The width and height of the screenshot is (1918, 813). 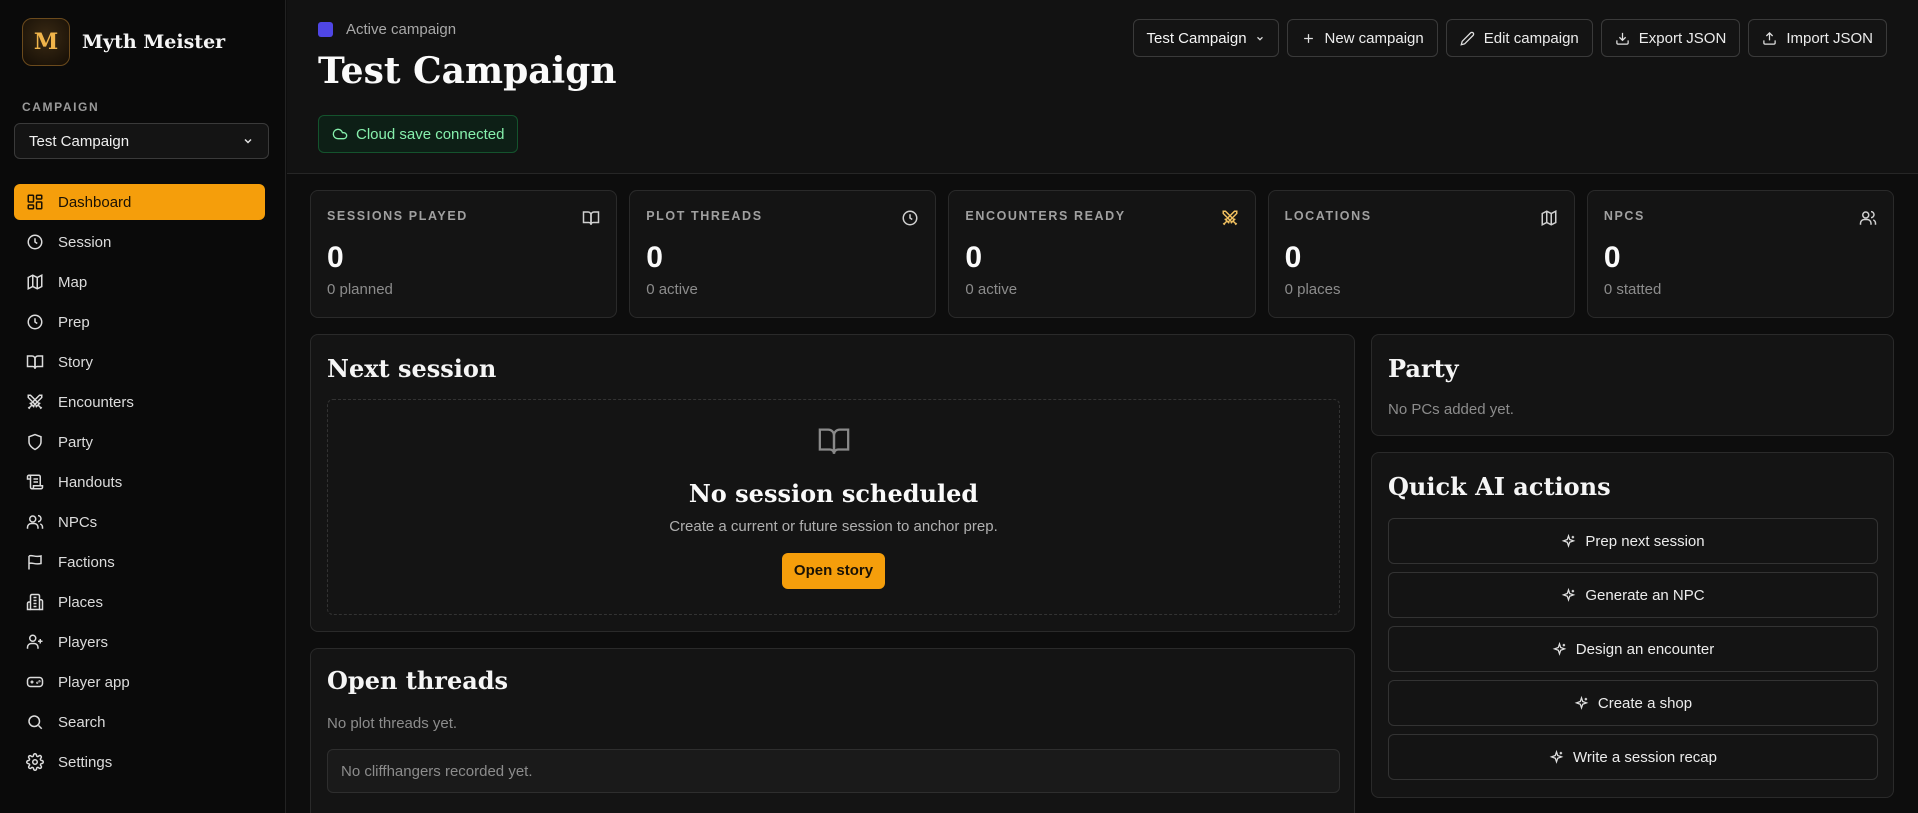 I want to click on party-panel: Party No PCs added yet., so click(x=1632, y=385).